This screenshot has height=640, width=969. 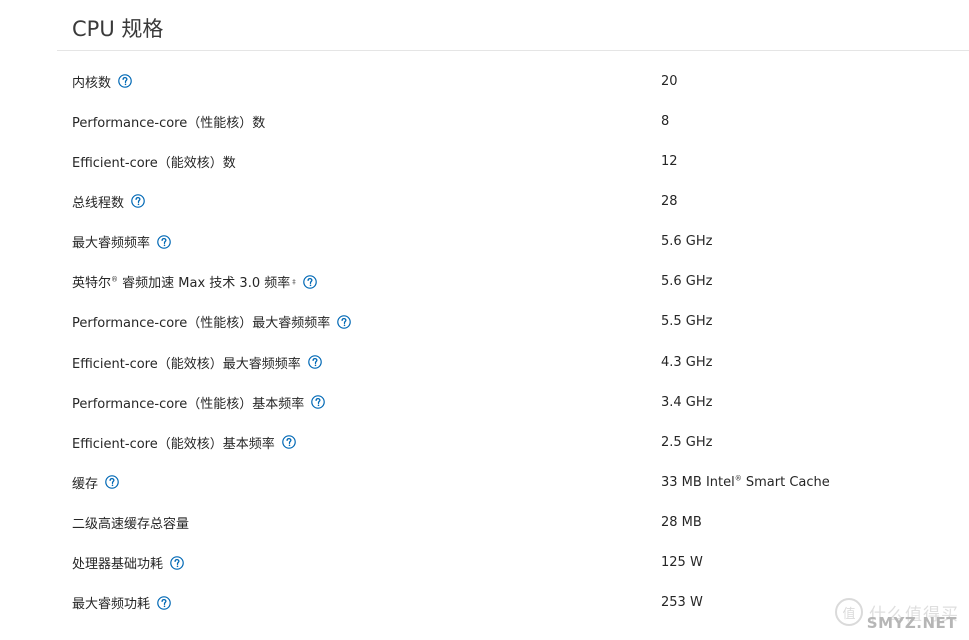 I want to click on spec-row-max-turbo-power: 最大睿频功耗 253 W, so click(x=513, y=603).